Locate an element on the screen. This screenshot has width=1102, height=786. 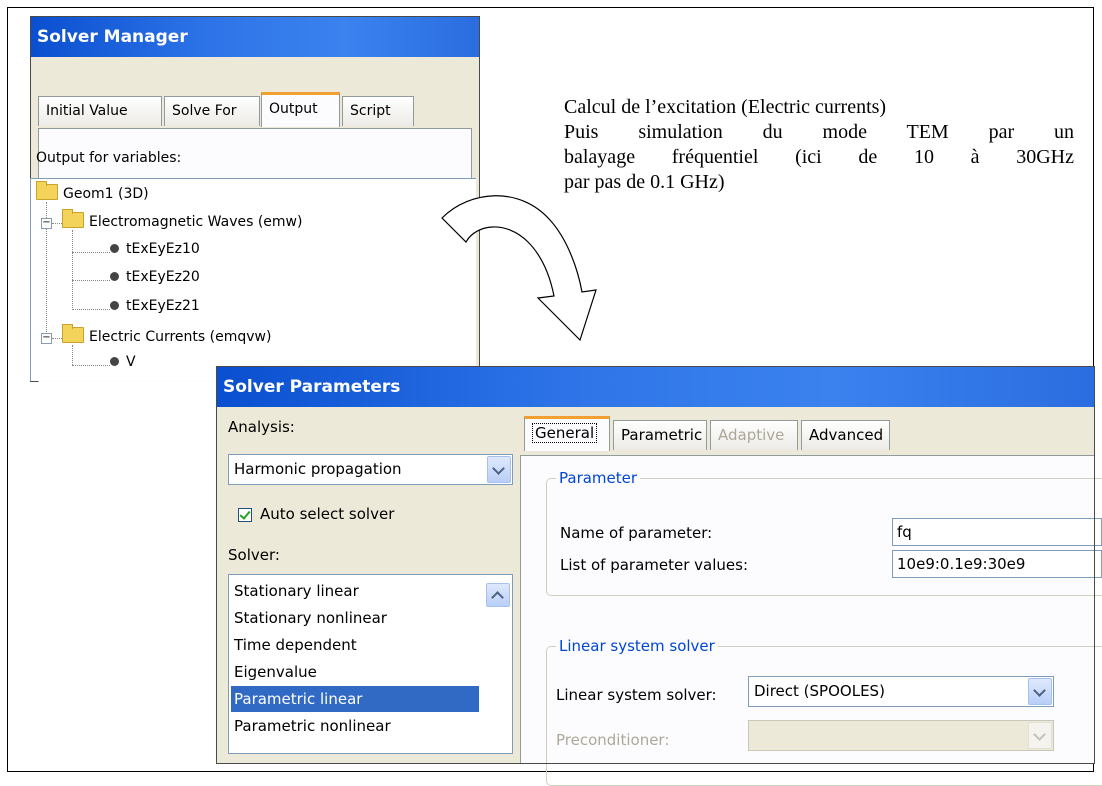
solver-label: Solver: is located at coordinates (254, 555).